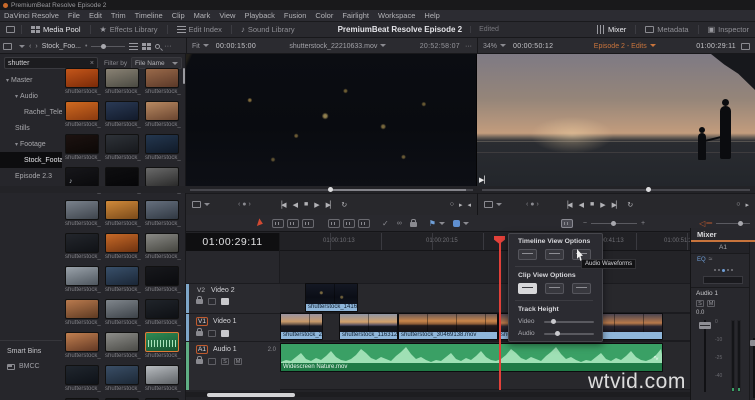 The height and width of the screenshot is (400, 755). I want to click on timeline-clip: shutterstock_30469138.mov, so click(448, 326).